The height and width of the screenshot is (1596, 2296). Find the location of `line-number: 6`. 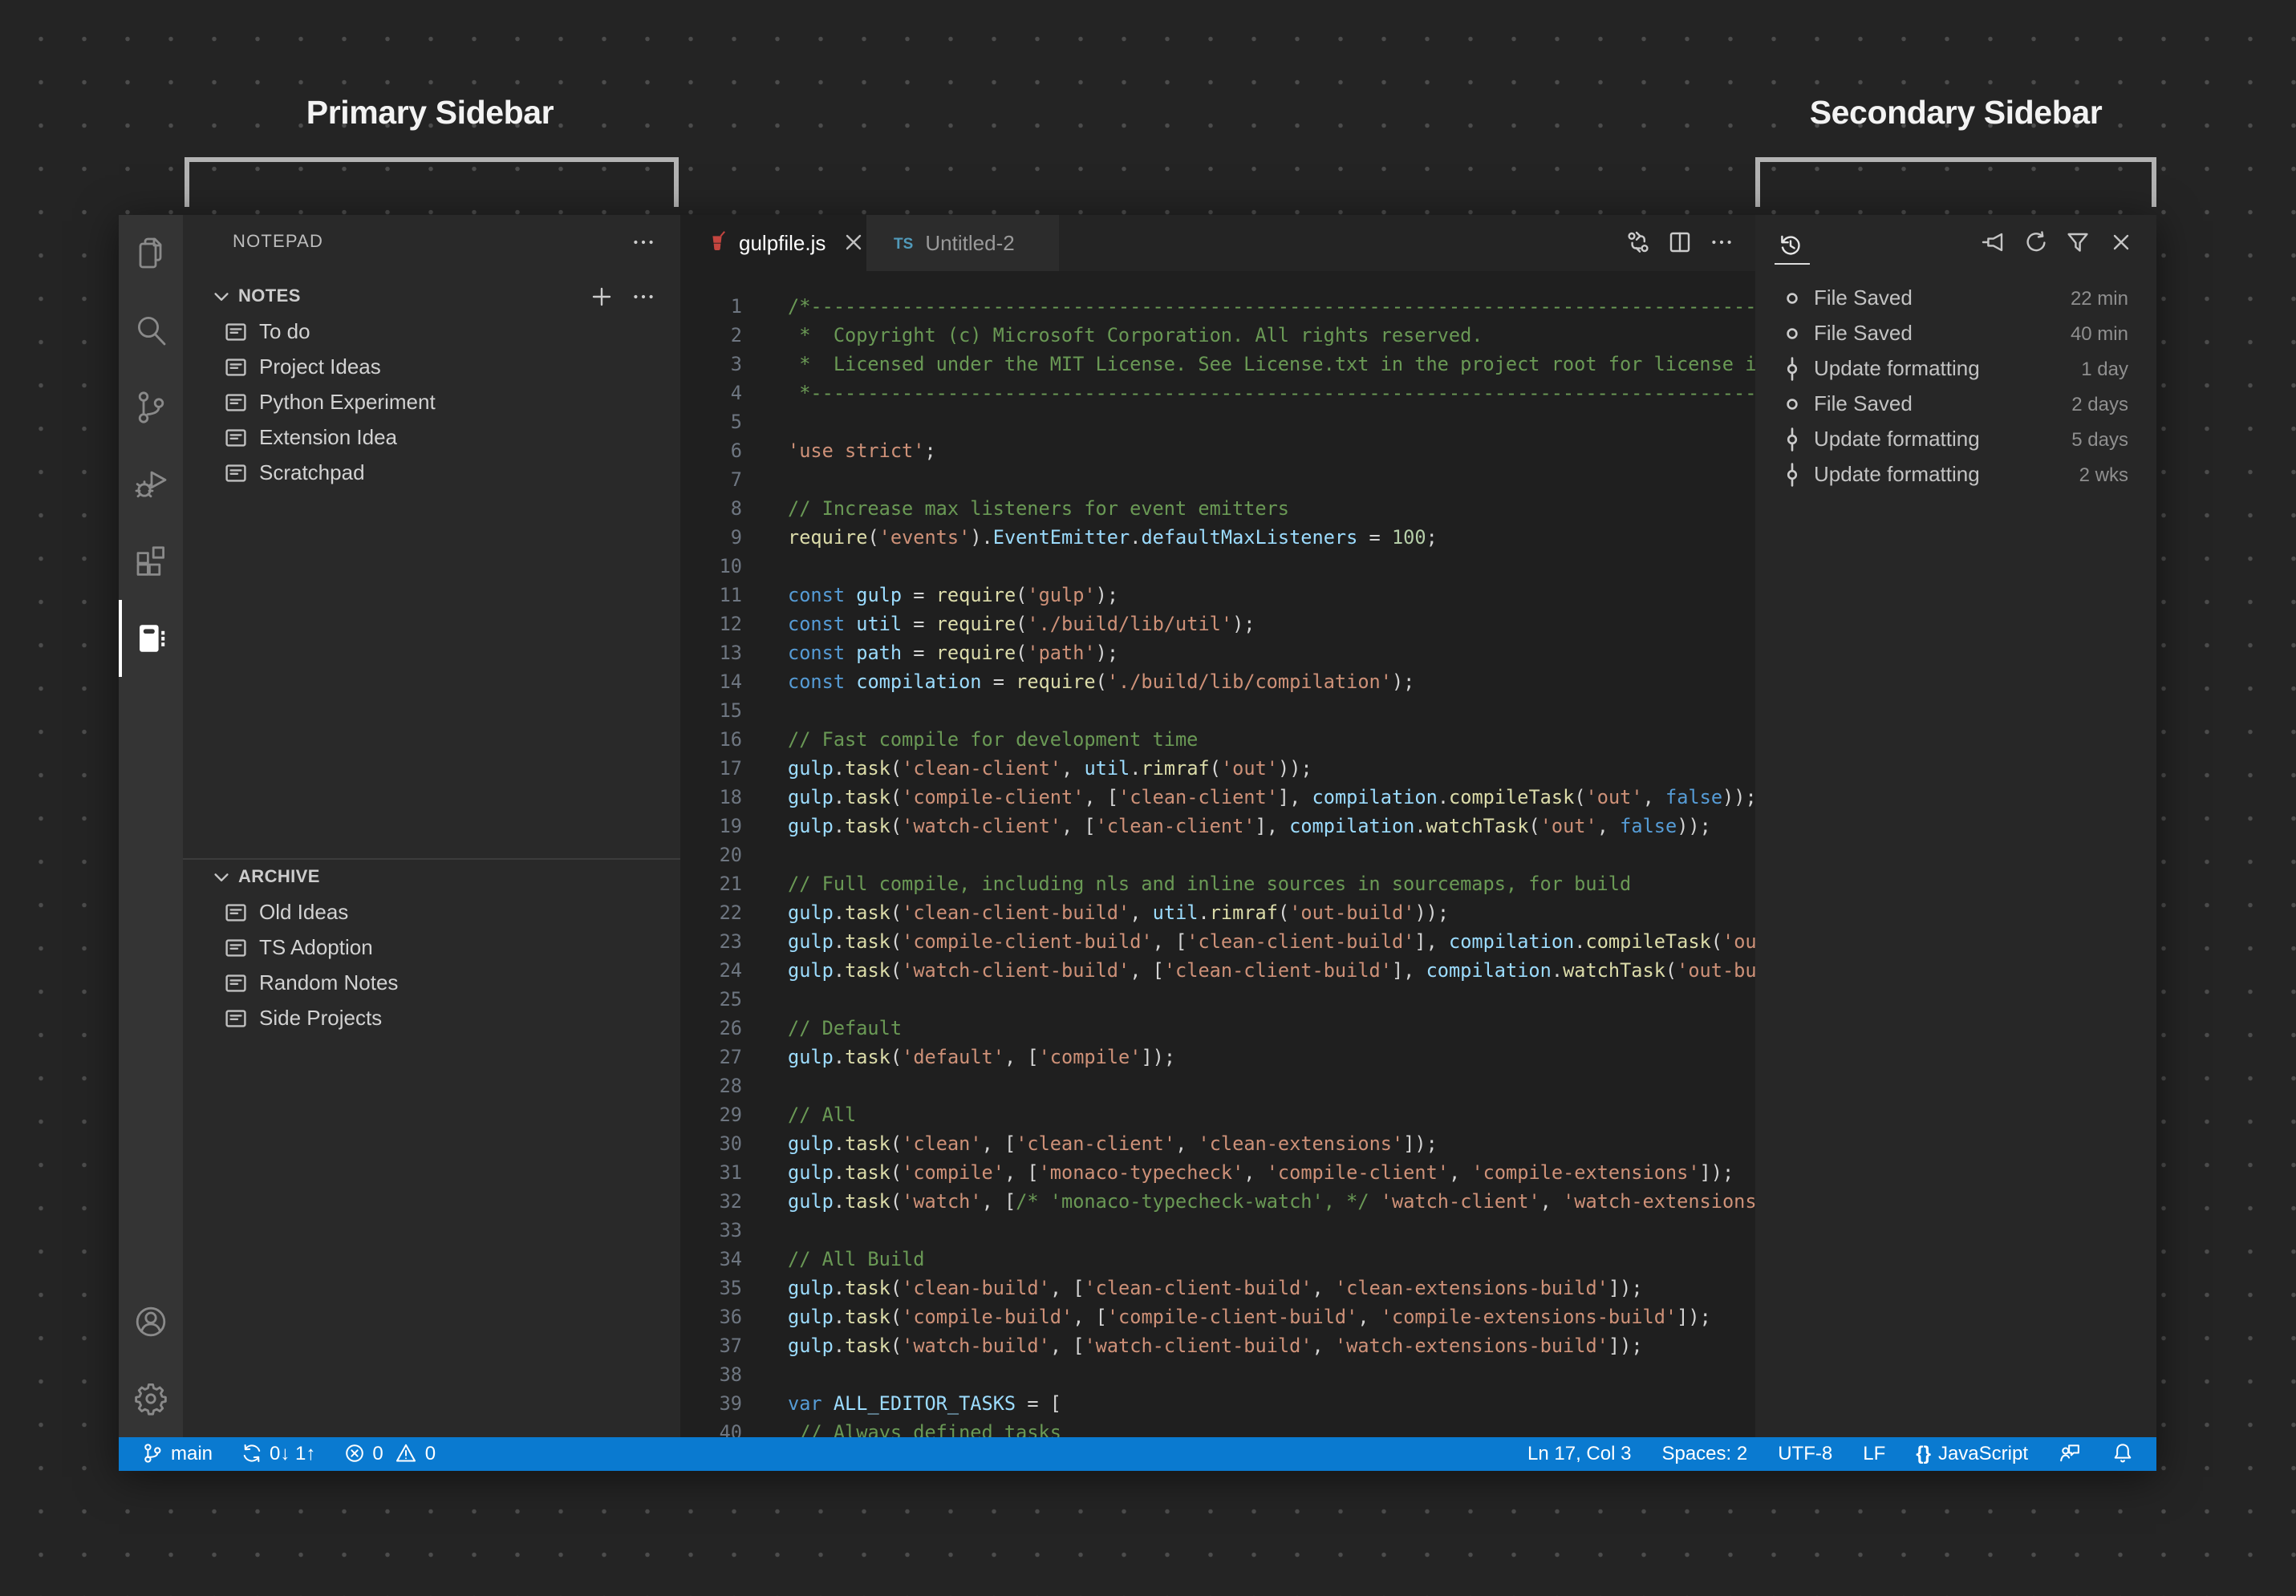

line-number: 6 is located at coordinates (736, 450).